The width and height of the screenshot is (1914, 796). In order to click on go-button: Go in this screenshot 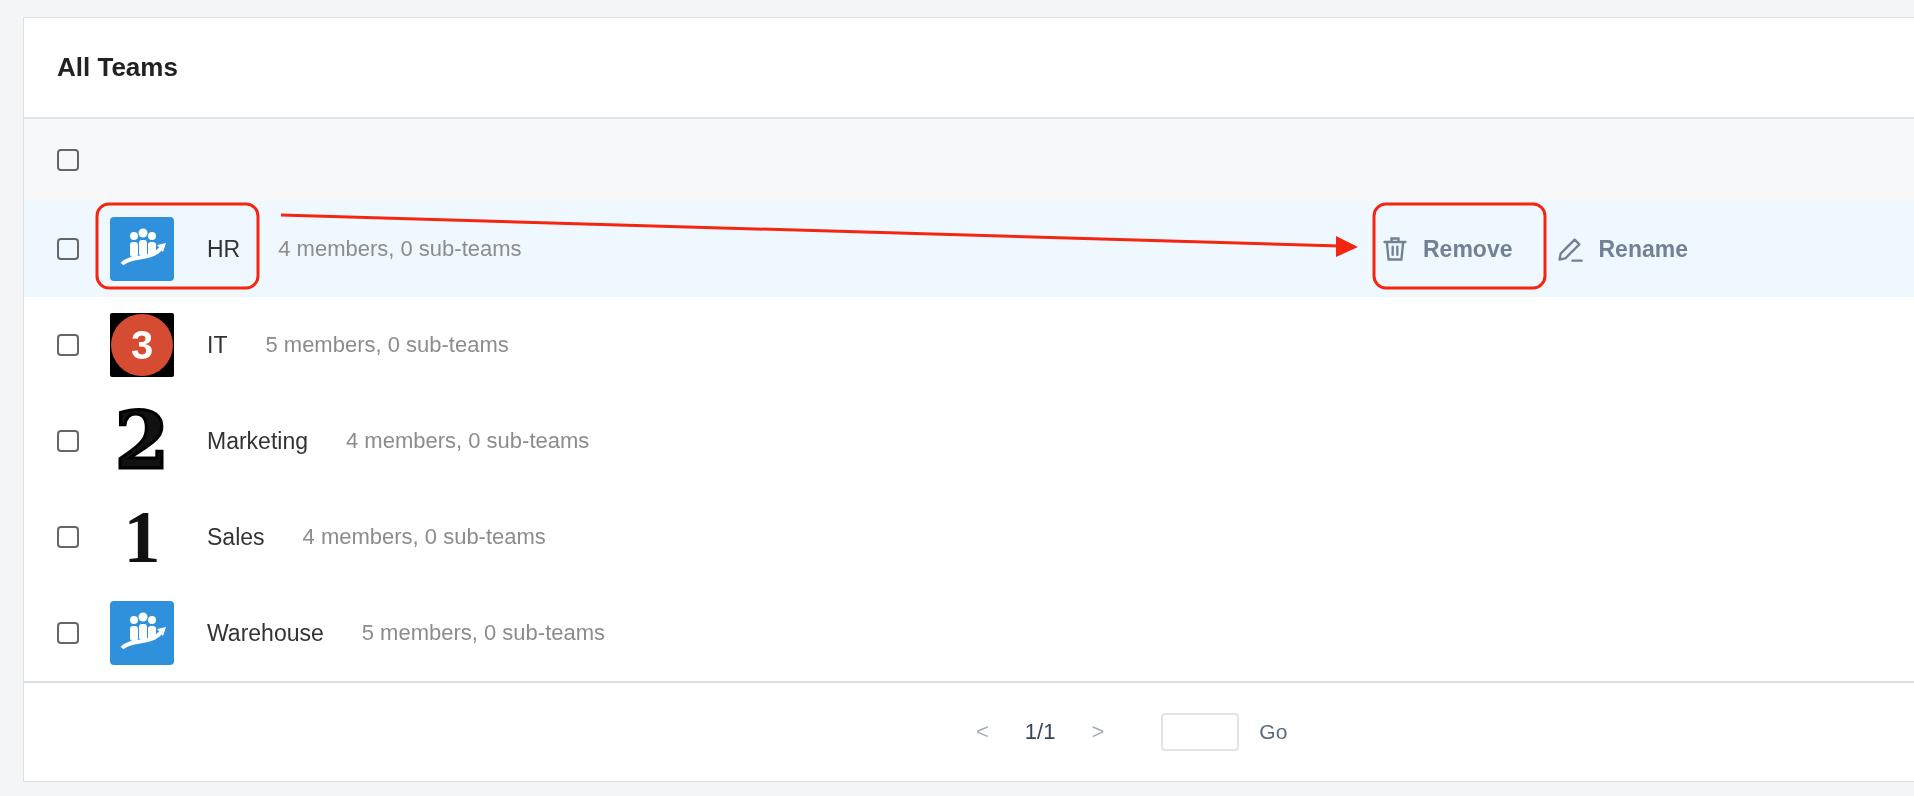, I will do `click(1273, 732)`.